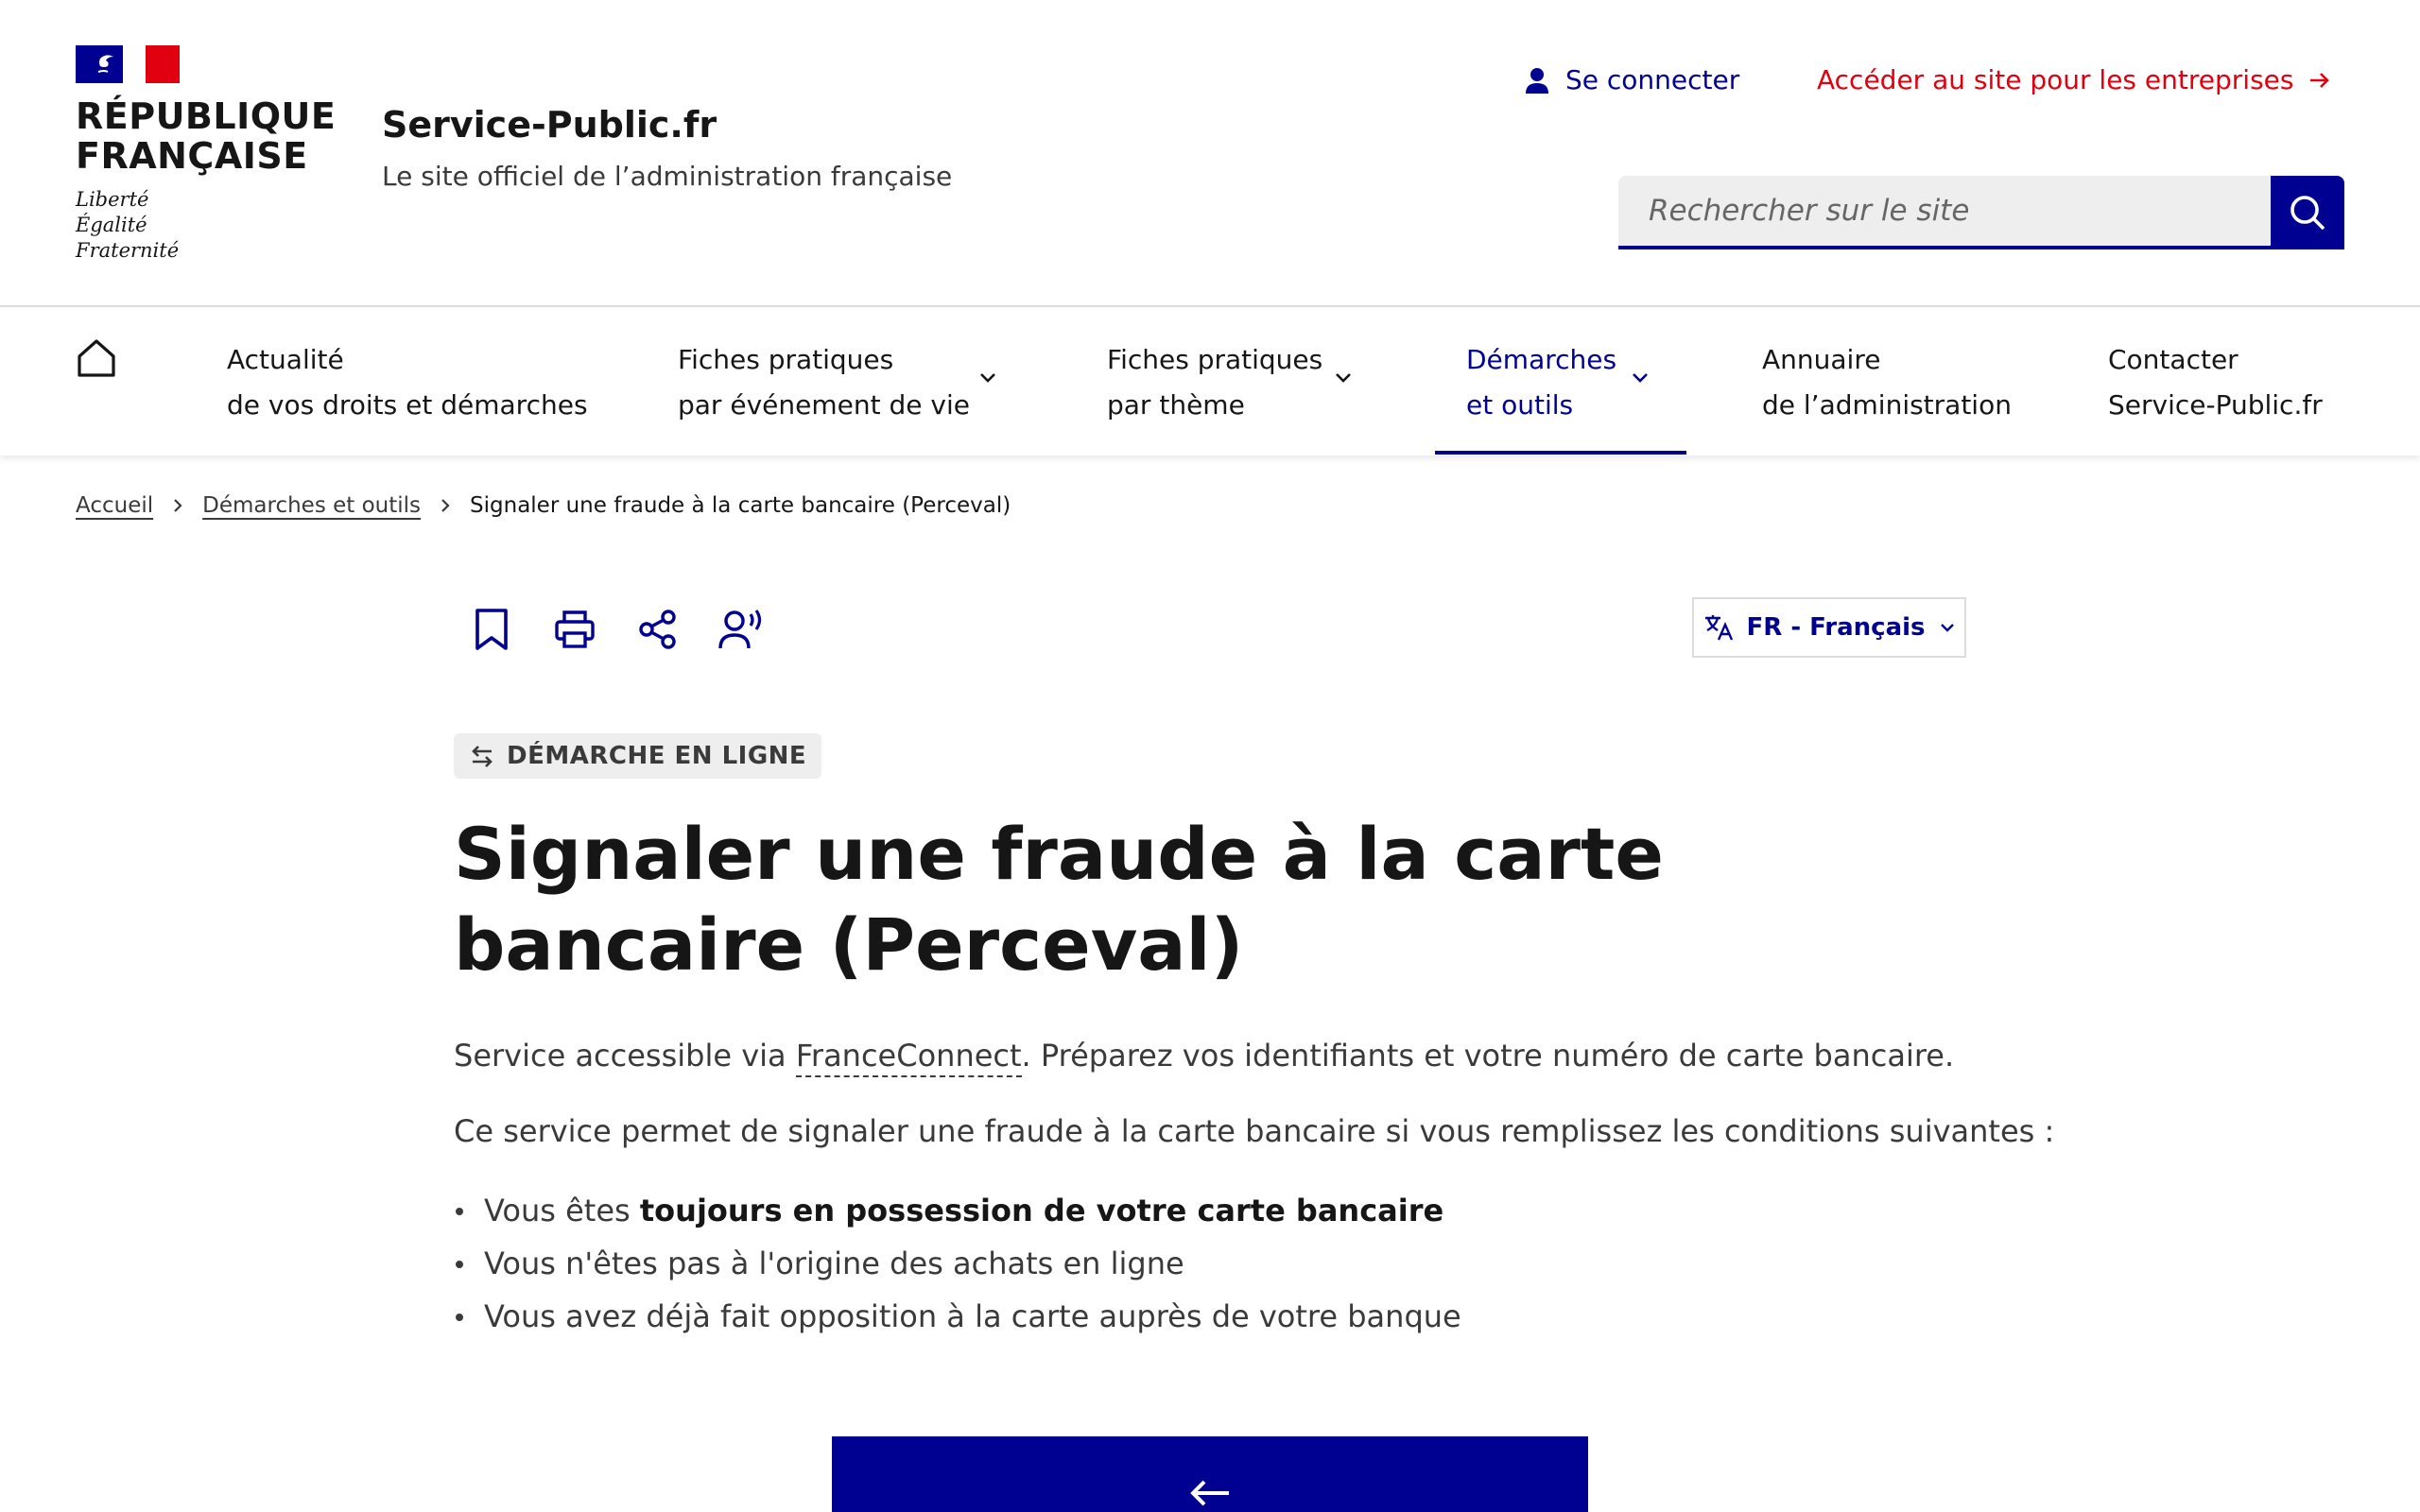 The image size is (2420, 1512). Describe the element at coordinates (1944, 212) in the screenshot. I see `search-input` at that location.